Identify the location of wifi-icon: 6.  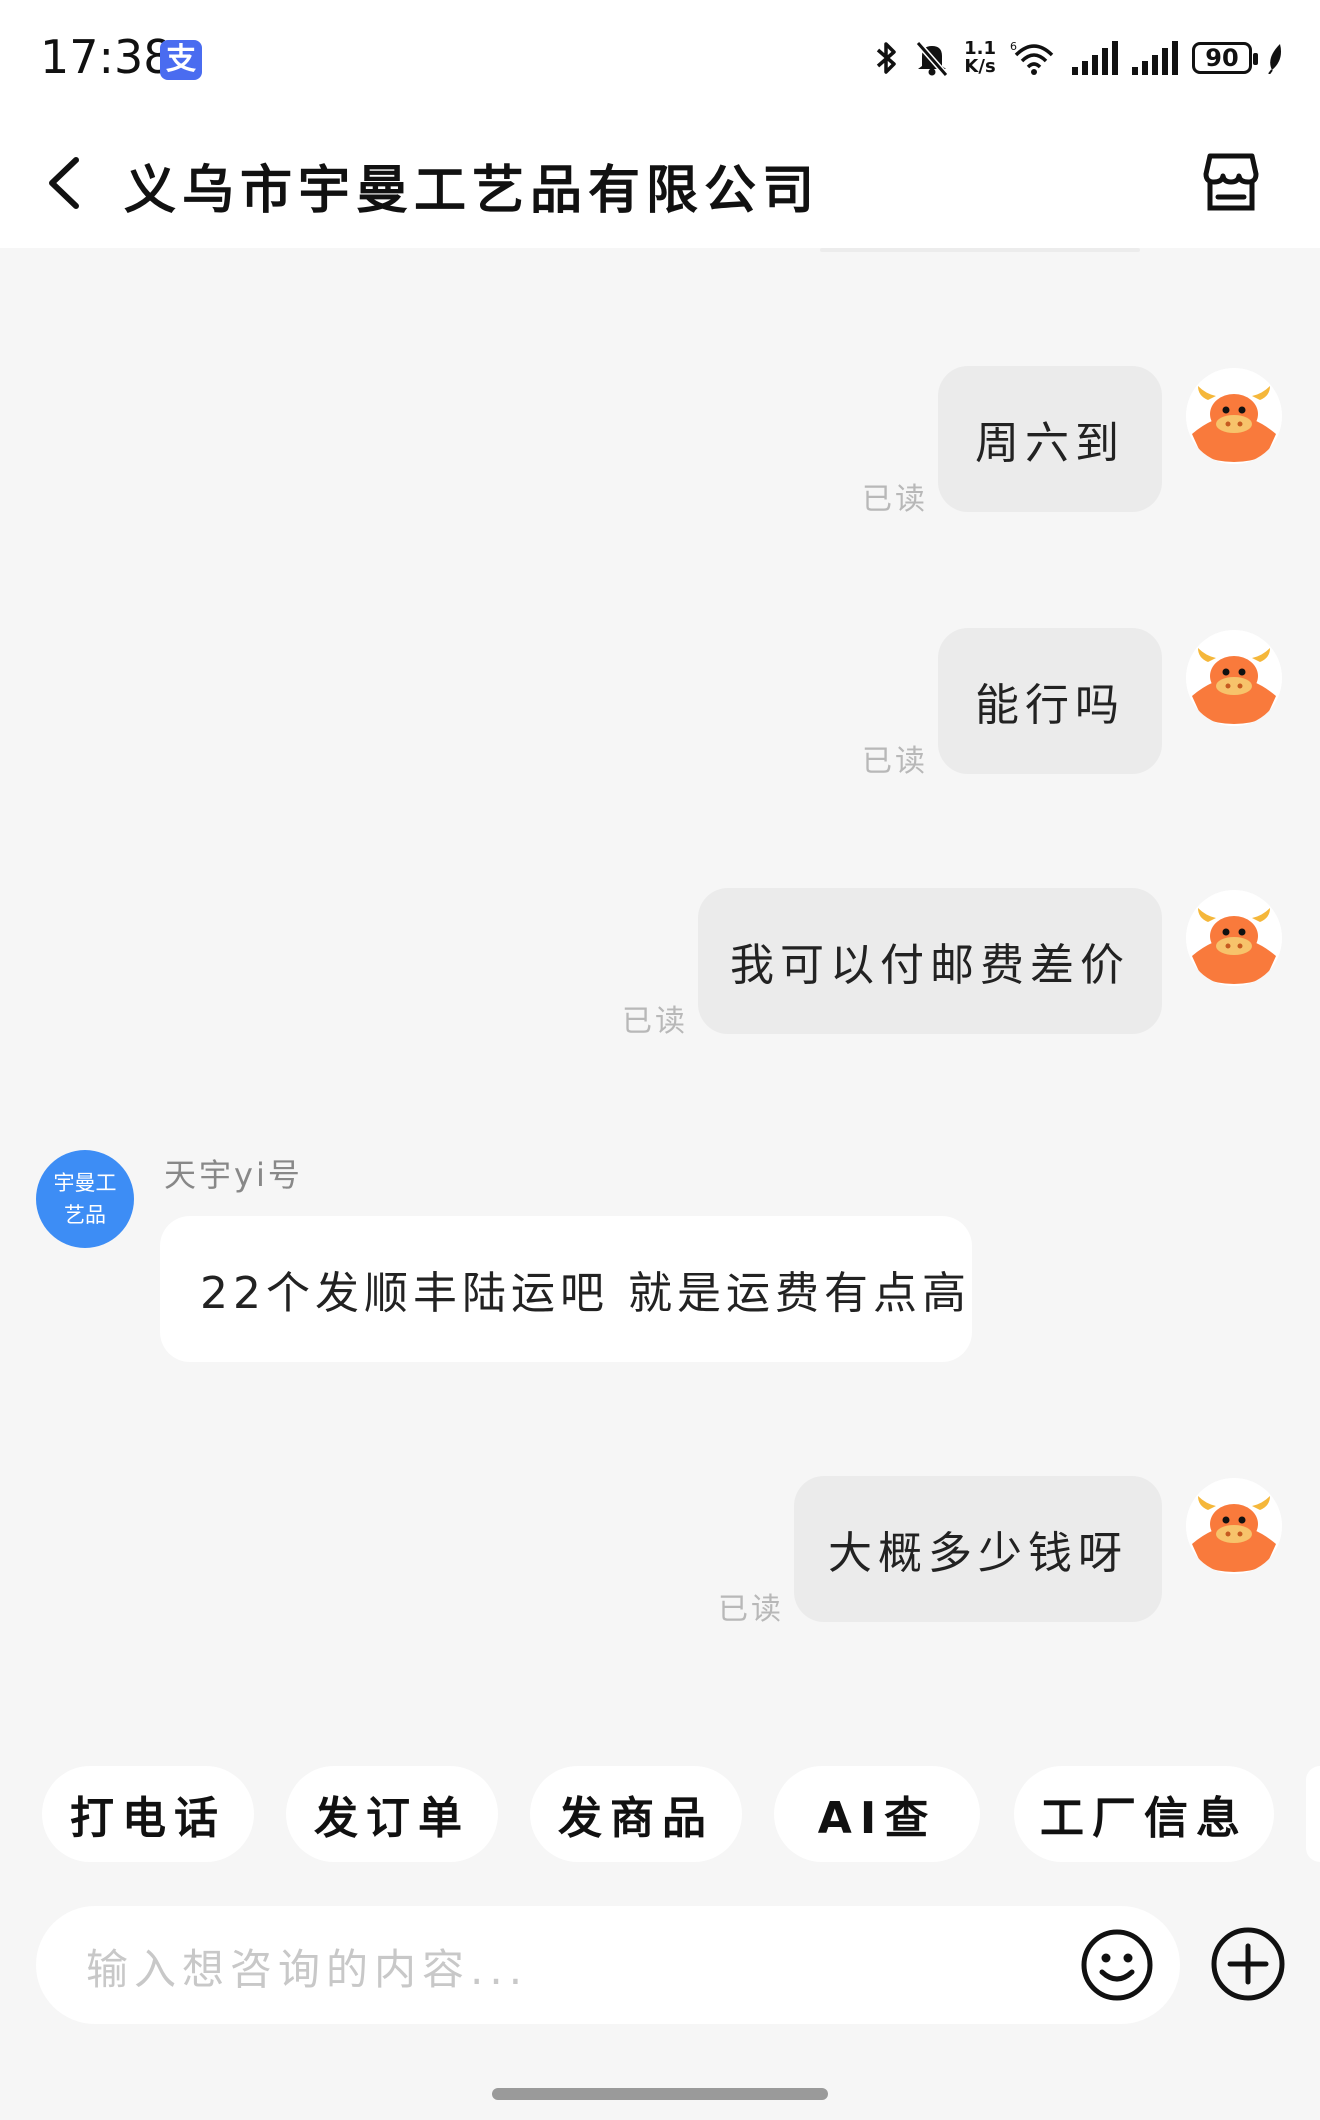
(1032, 57).